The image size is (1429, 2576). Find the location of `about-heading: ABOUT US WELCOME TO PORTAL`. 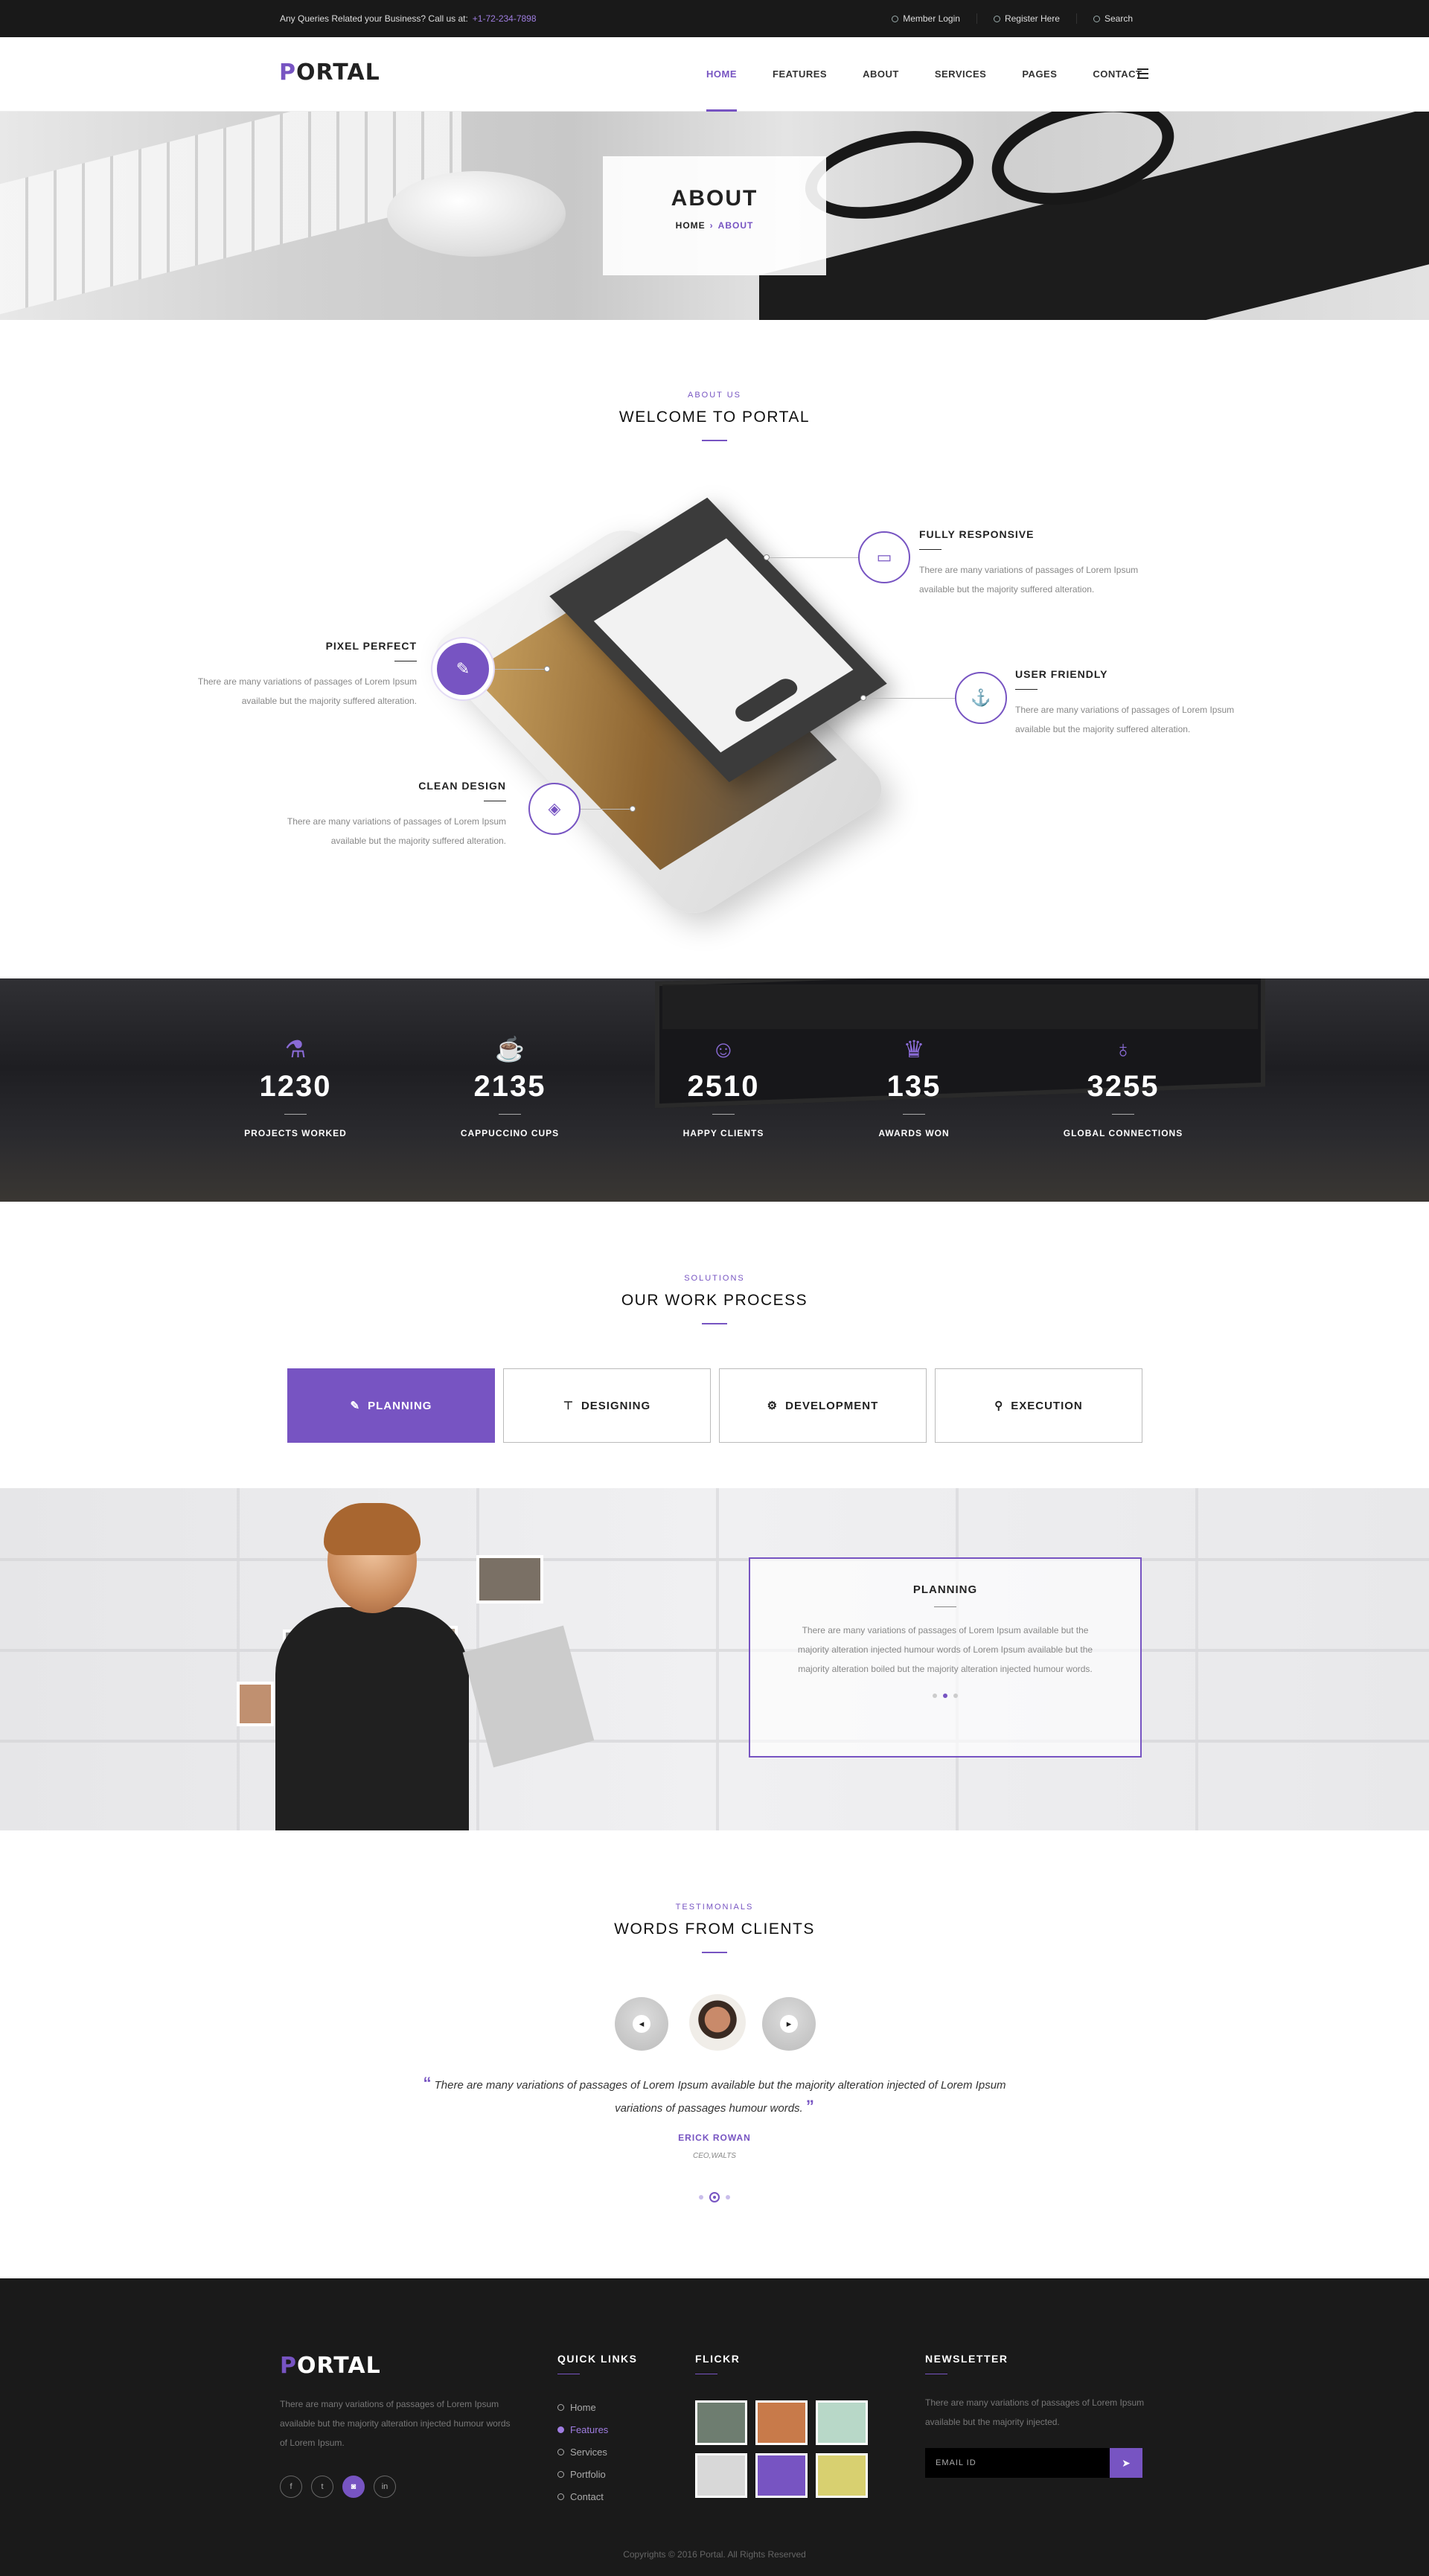

about-heading: ABOUT US WELCOME TO PORTAL is located at coordinates (714, 416).